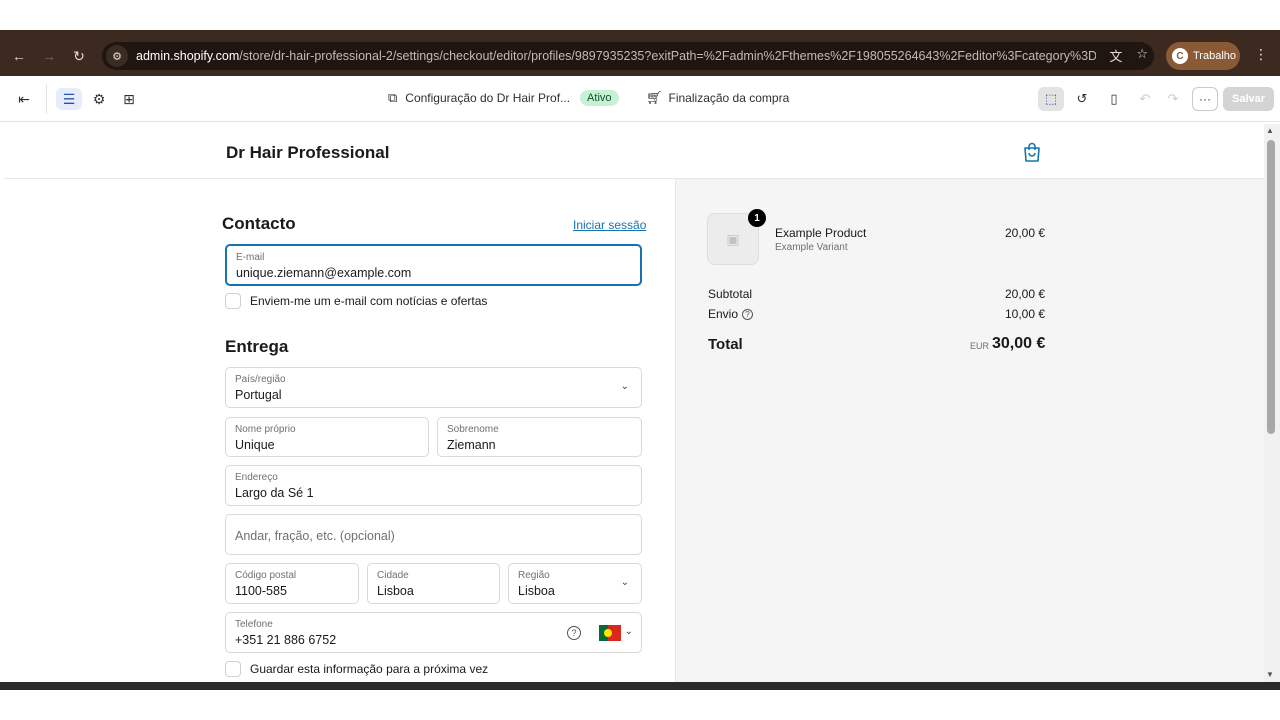  I want to click on total-label: Total, so click(725, 344).